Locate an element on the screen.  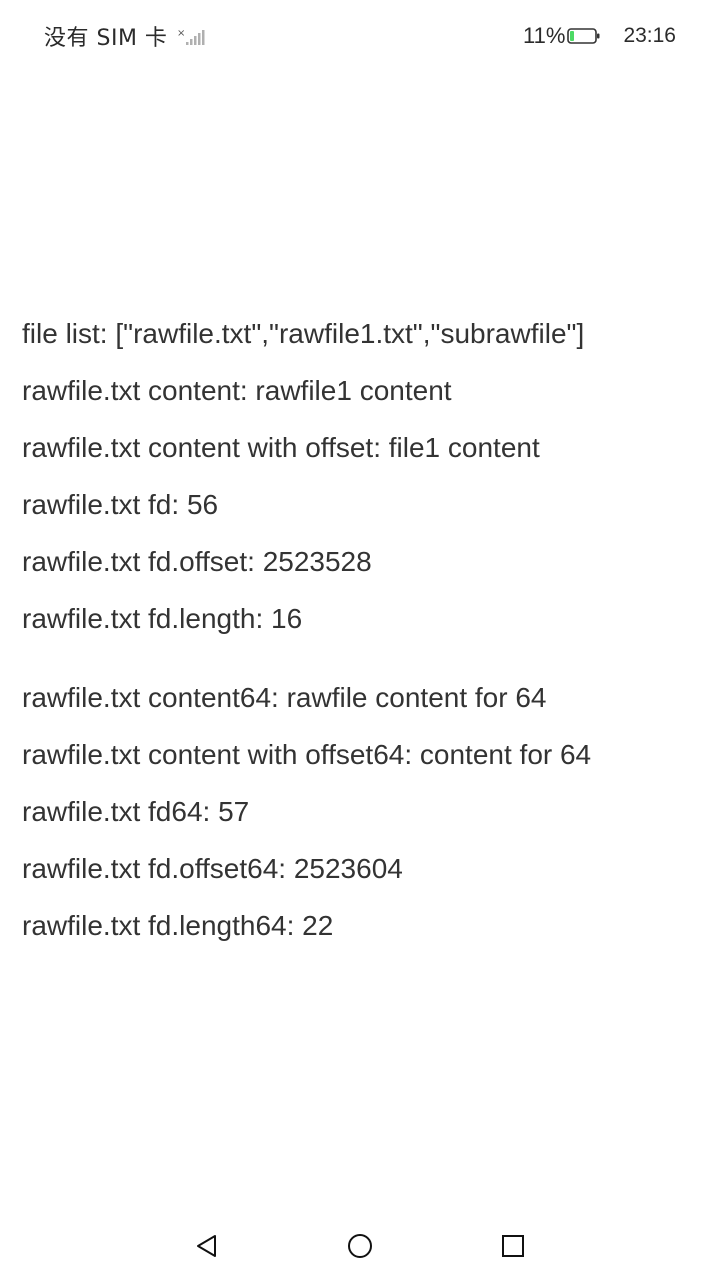
status-left: 没有 SIM 卡 × is located at coordinates (125, 36).